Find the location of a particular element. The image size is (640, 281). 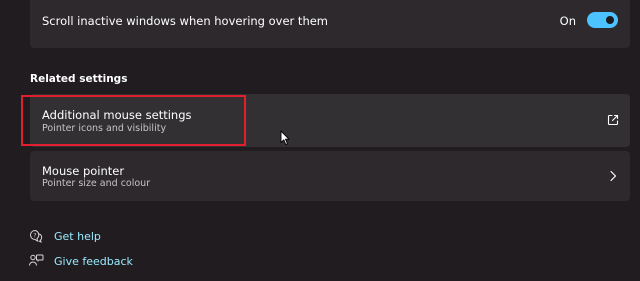

help-chat-icon: ? is located at coordinates (36, 236).